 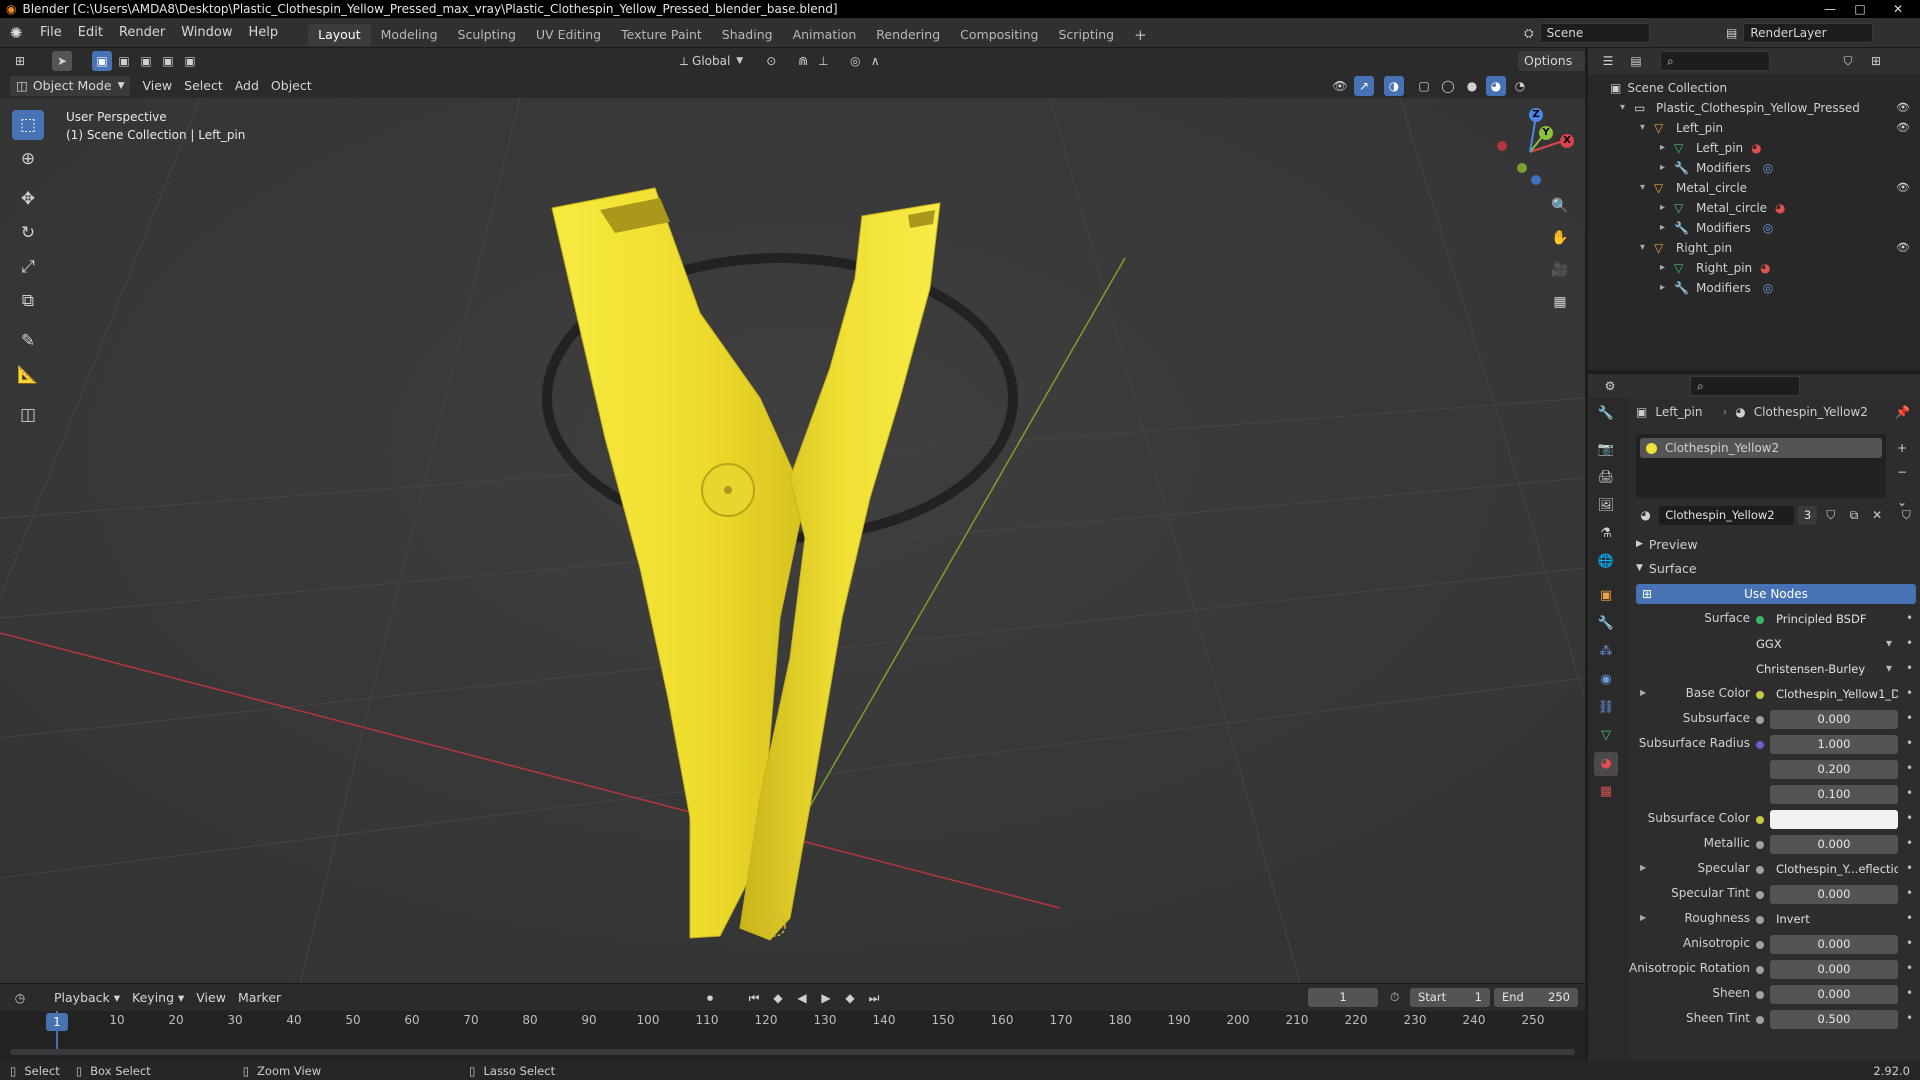 I want to click on select-extend-icon: ▣, so click(x=124, y=61).